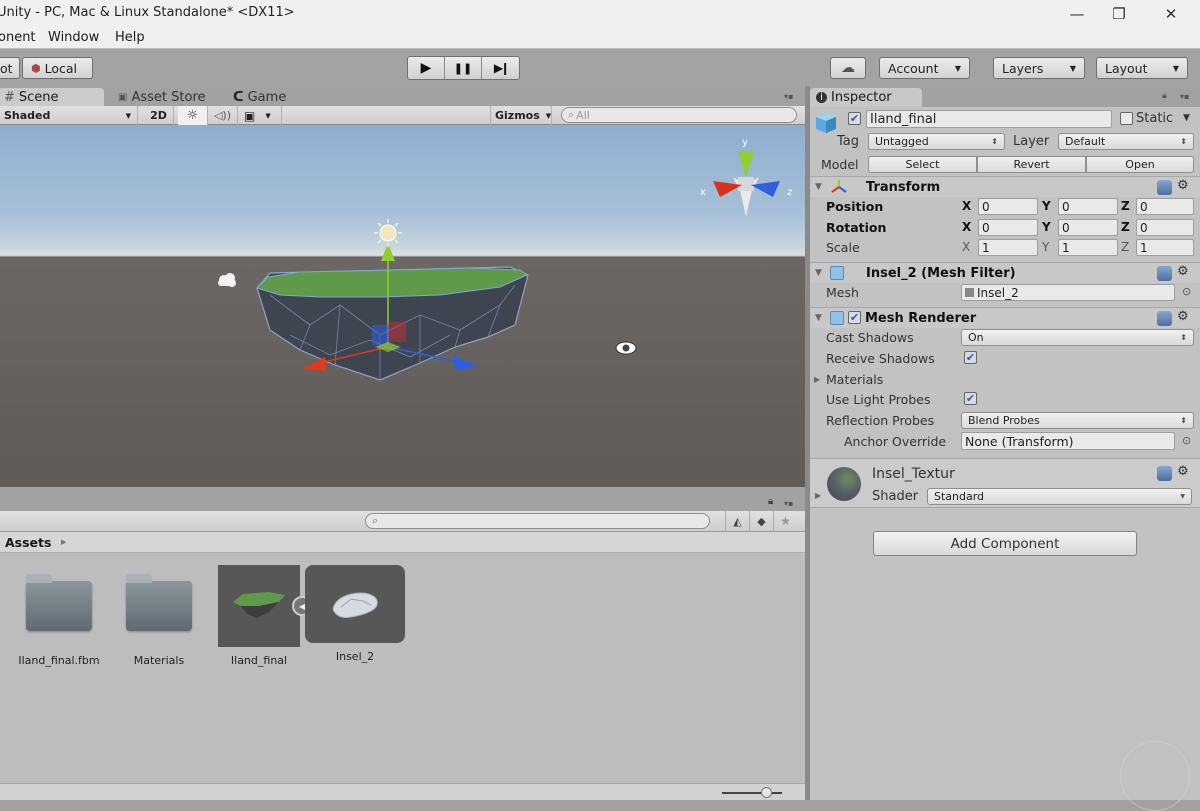  I want to click on mesh-filter-header: ▼ Insel_2 (Mesh Filter) ⚙, so click(1005, 272).